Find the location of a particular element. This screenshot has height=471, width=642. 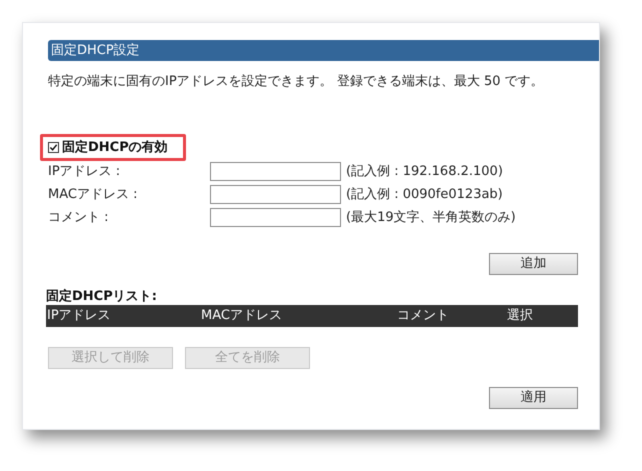

enable-label: 固定DHCPの有効 is located at coordinates (115, 147).